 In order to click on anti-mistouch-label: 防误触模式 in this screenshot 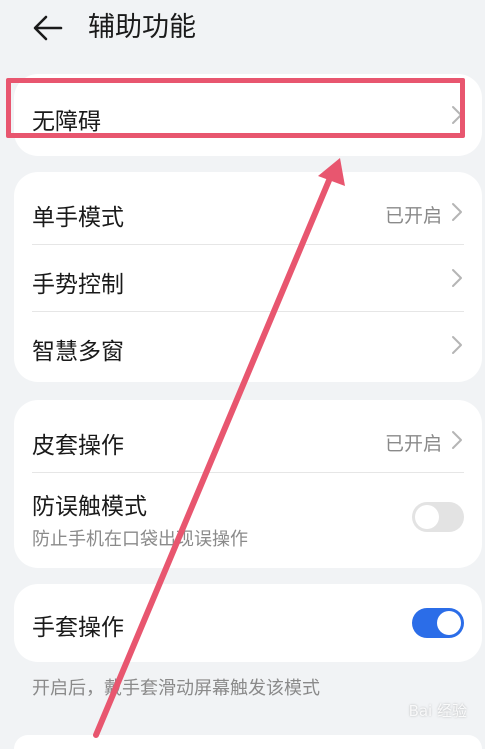, I will do `click(89, 507)`.